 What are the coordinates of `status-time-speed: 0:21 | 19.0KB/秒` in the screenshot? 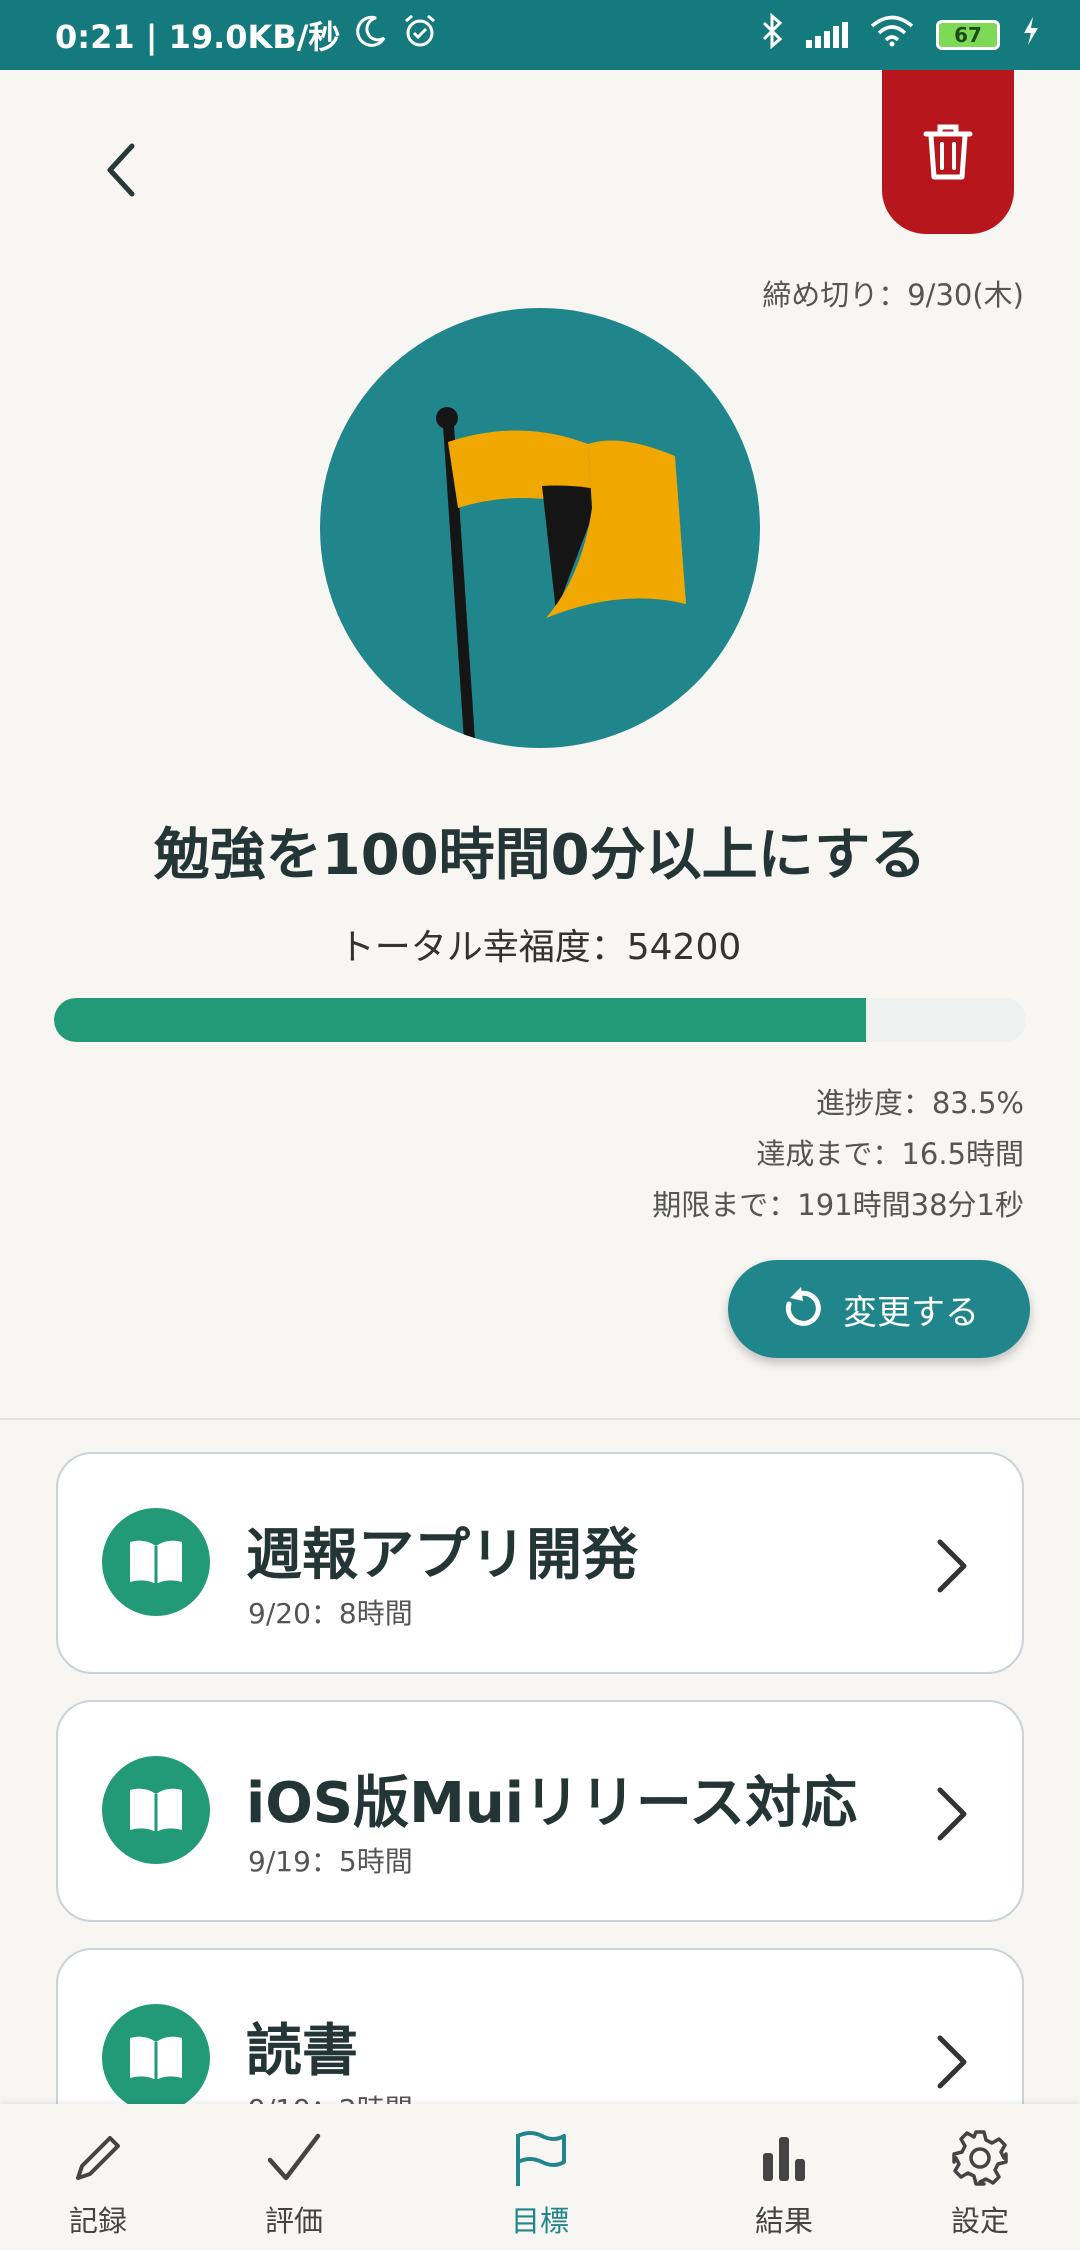 It's located at (198, 37).